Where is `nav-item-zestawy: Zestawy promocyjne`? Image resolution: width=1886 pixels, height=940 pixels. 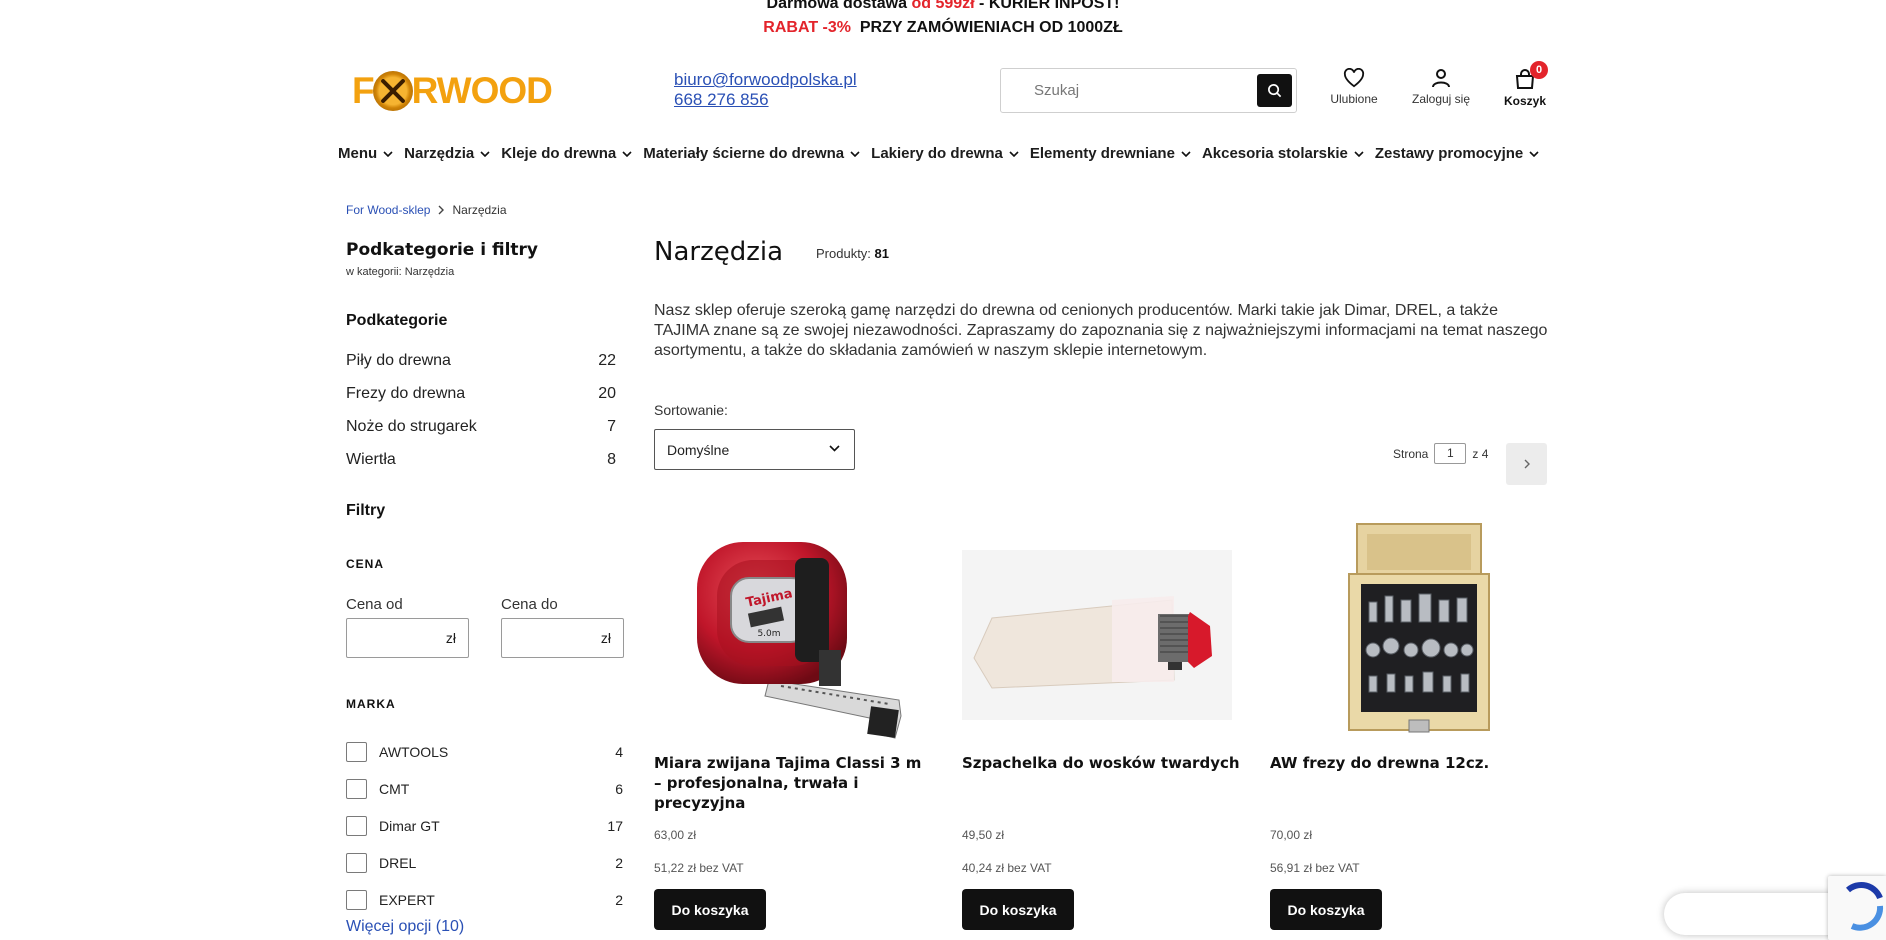 nav-item-zestawy: Zestawy promocyjne is located at coordinates (1457, 153).